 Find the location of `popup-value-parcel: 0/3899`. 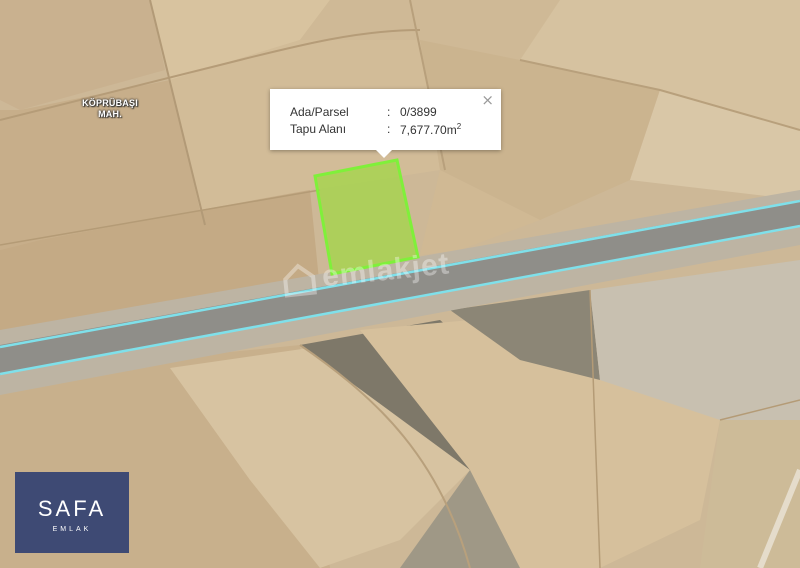

popup-value-parcel: 0/3899 is located at coordinates (418, 112).